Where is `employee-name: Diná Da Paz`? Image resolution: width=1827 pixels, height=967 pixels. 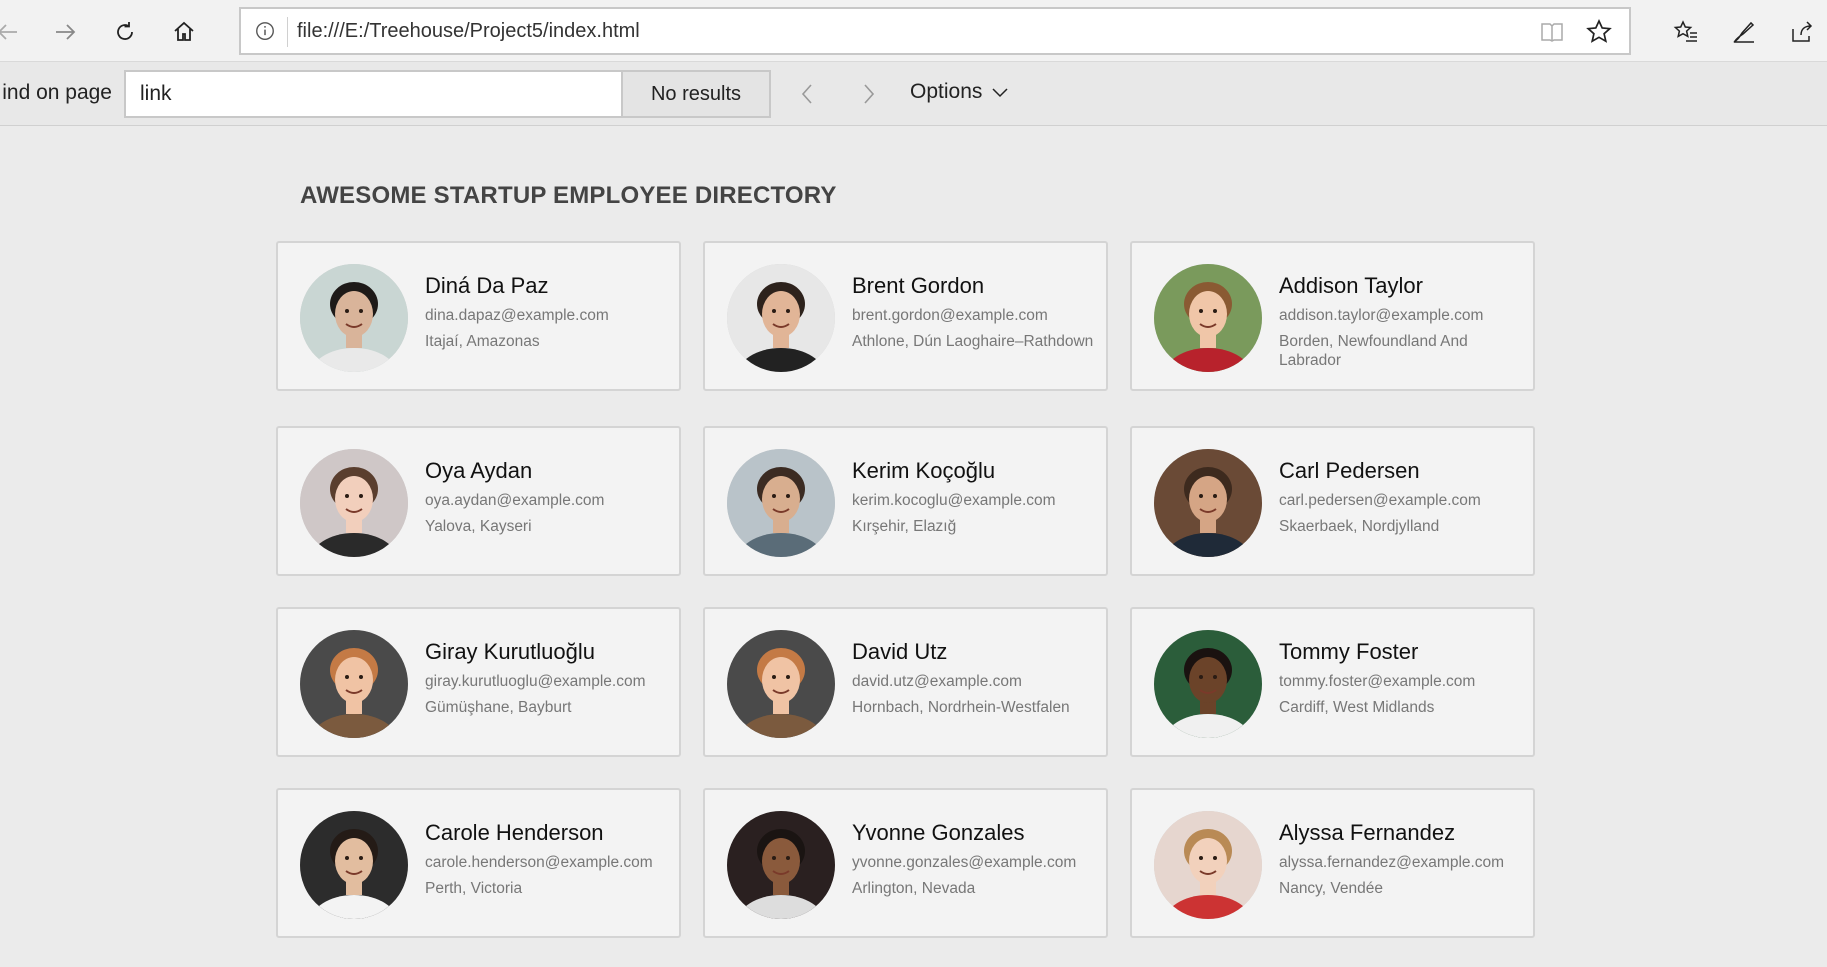 employee-name: Diná Da Paz is located at coordinates (487, 285).